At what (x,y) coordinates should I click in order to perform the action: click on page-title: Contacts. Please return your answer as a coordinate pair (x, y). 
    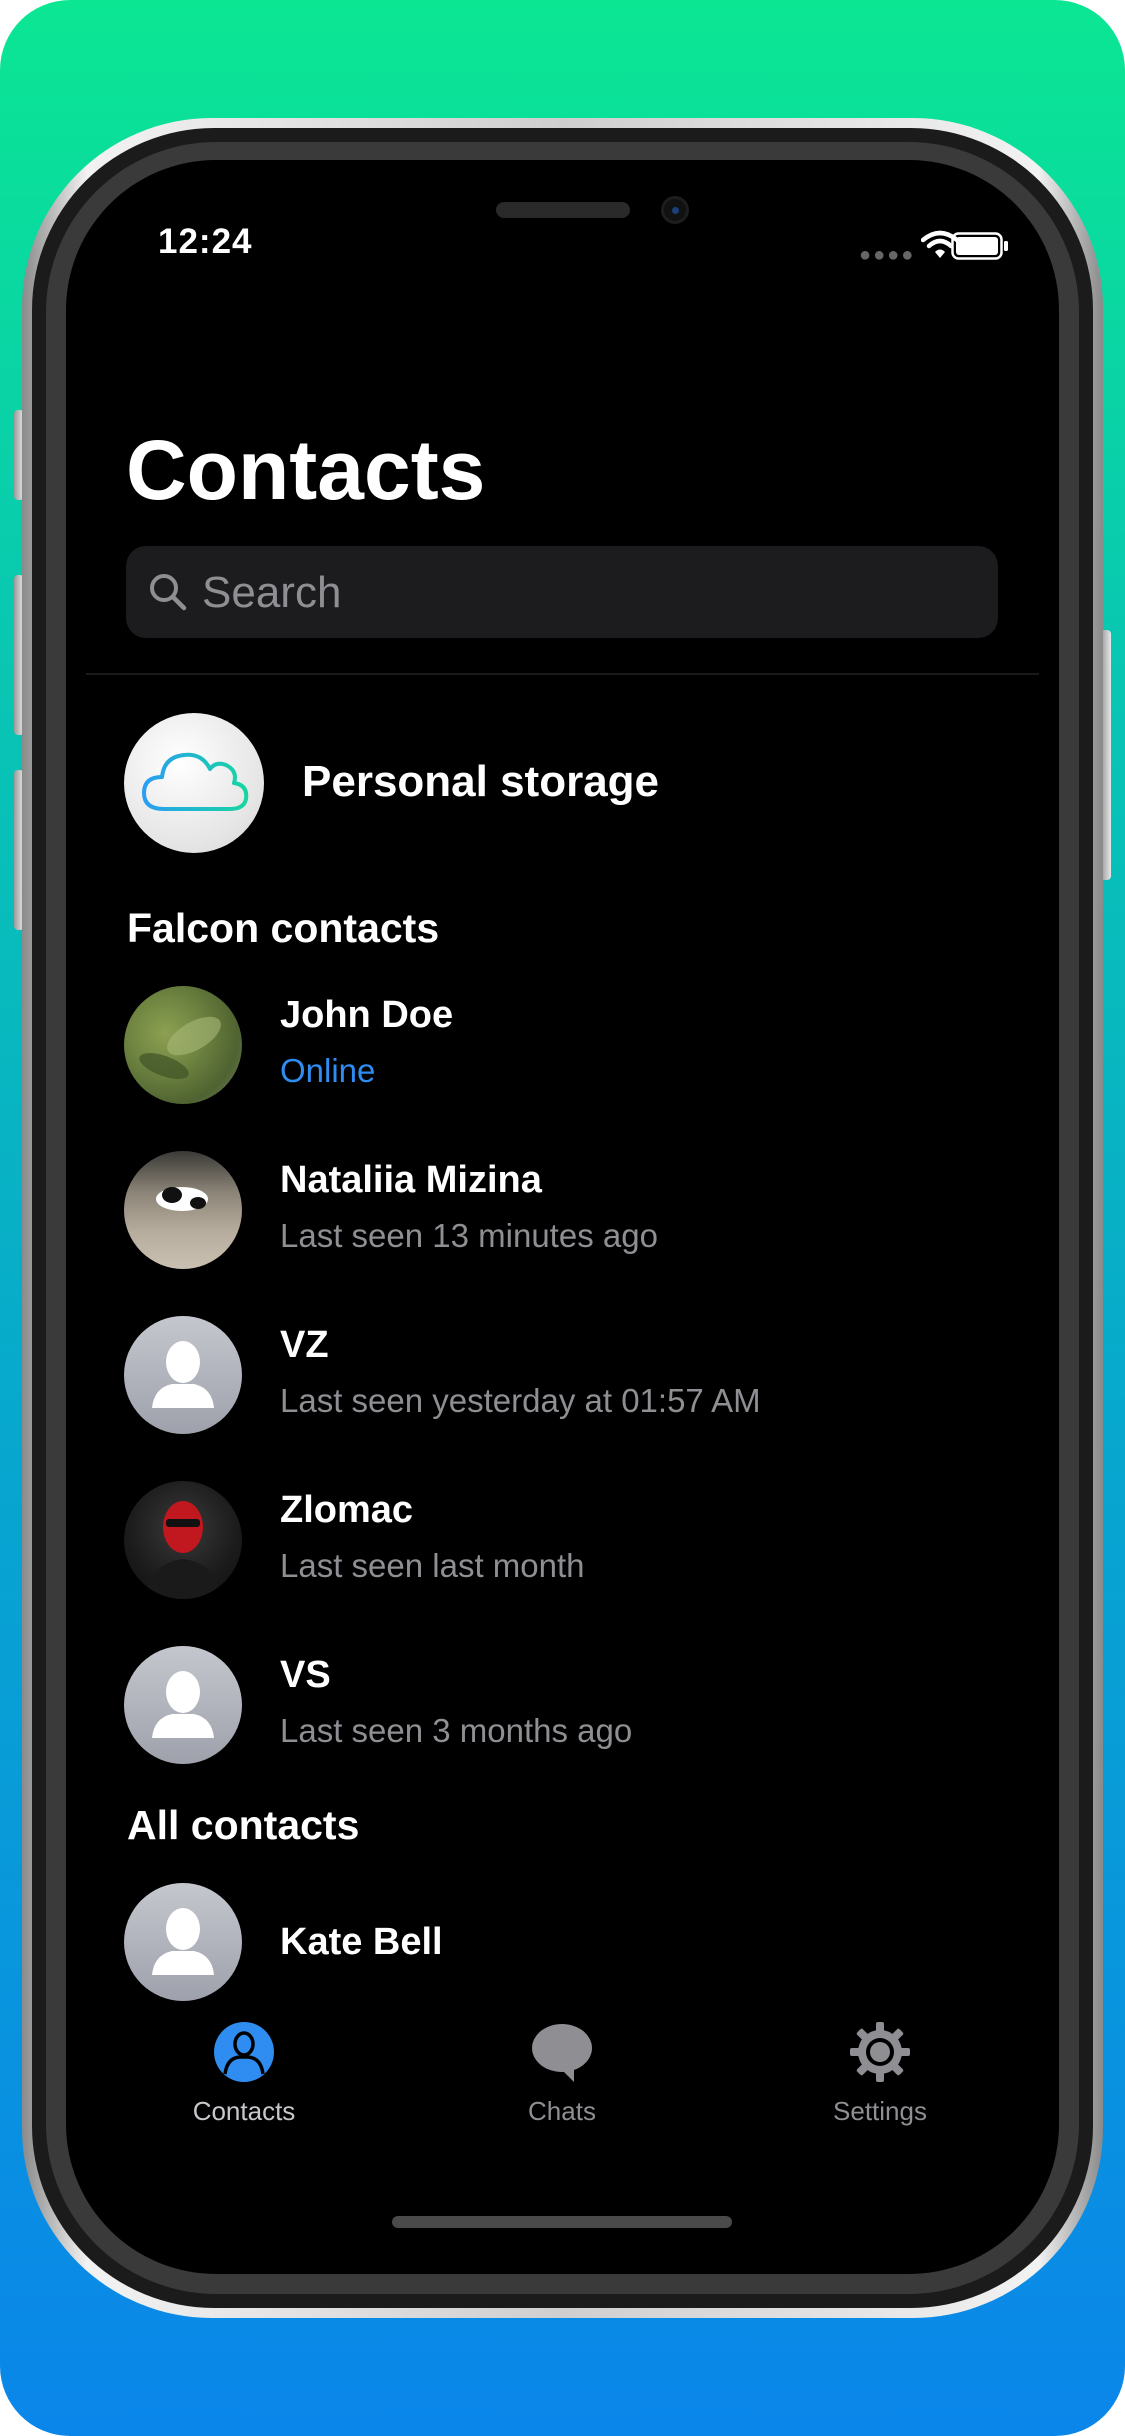
    Looking at the image, I should click on (306, 470).